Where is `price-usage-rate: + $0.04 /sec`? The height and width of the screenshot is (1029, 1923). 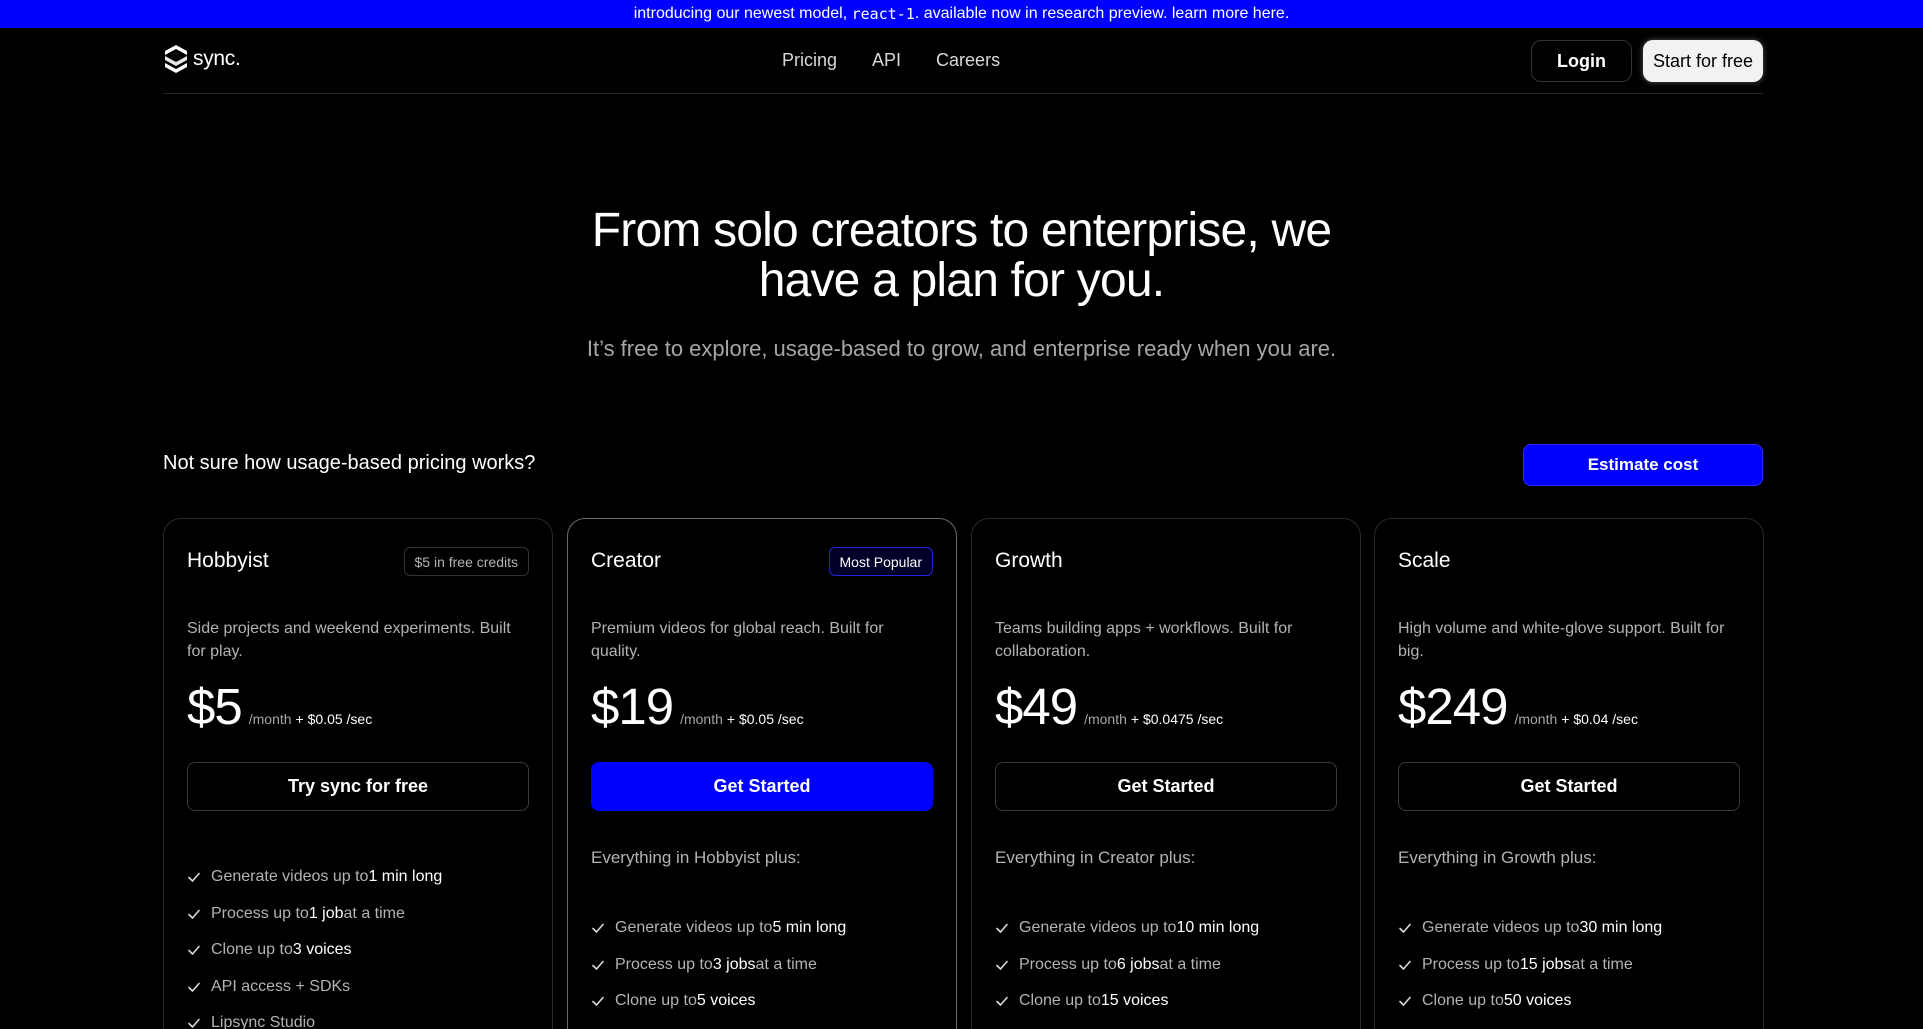
price-usage-rate: + $0.04 /sec is located at coordinates (1599, 719).